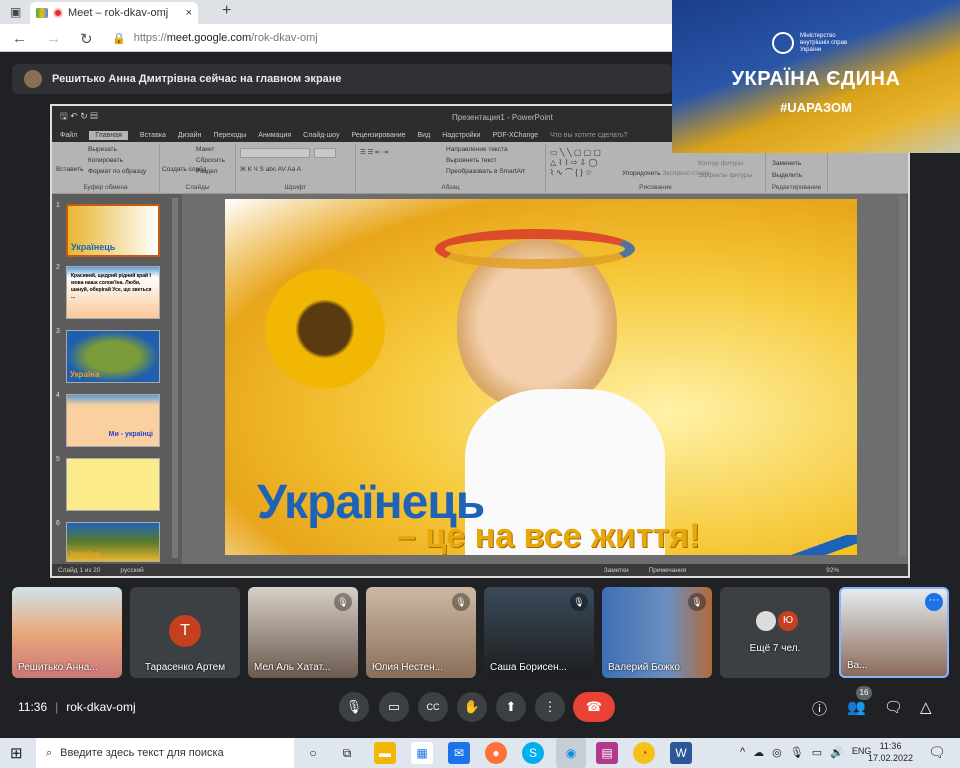  What do you see at coordinates (472, 707) in the screenshot?
I see `raise-hand-button: ✋` at bounding box center [472, 707].